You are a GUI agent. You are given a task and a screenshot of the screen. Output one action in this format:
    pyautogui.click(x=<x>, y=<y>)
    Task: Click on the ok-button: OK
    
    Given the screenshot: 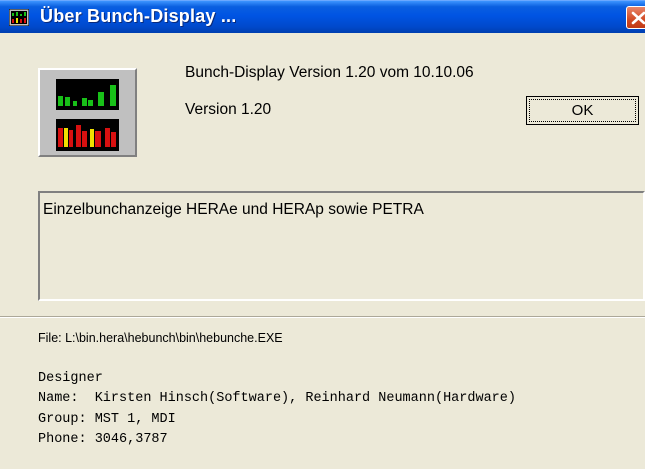 What is the action you would take?
    pyautogui.click(x=582, y=110)
    